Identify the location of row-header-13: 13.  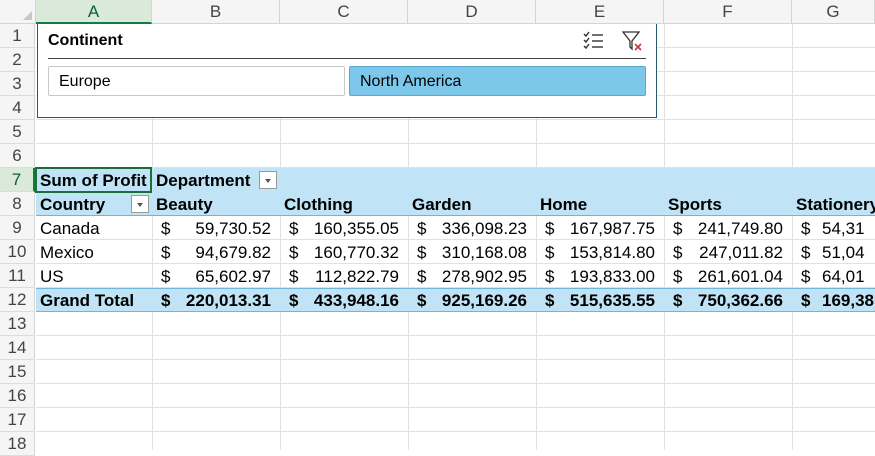
(17, 324).